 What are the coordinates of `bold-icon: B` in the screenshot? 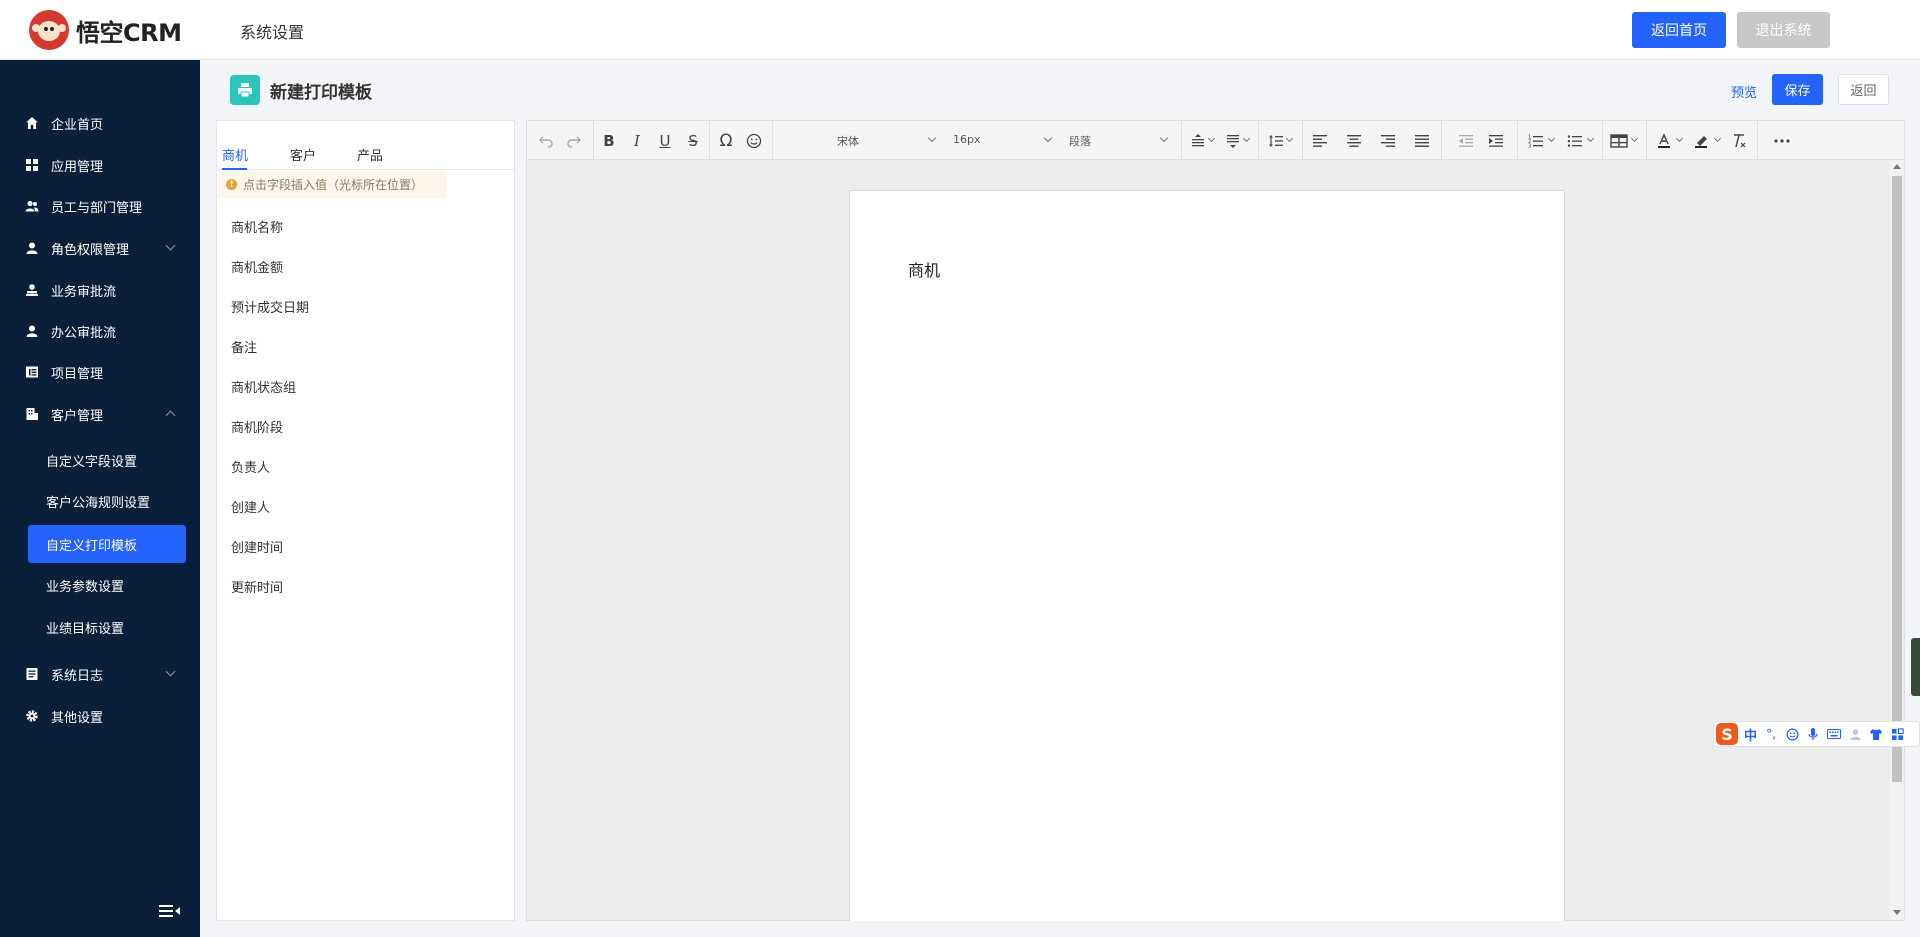 It's located at (609, 141).